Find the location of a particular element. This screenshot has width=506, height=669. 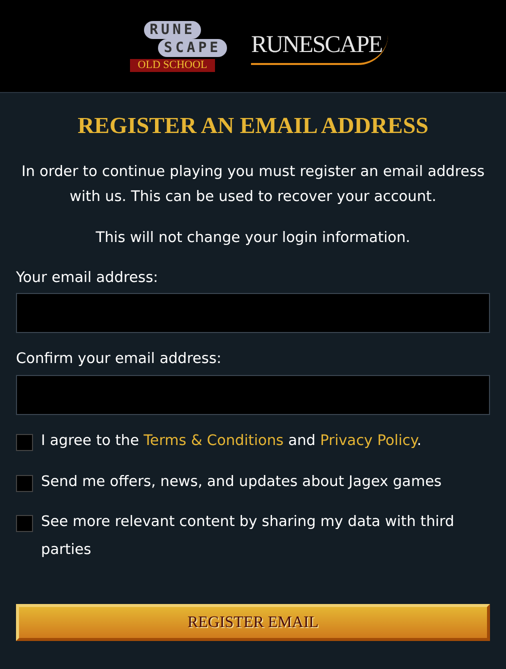

checkbox-label: See more relevant content by sharing my data with third parties is located at coordinates (248, 536).